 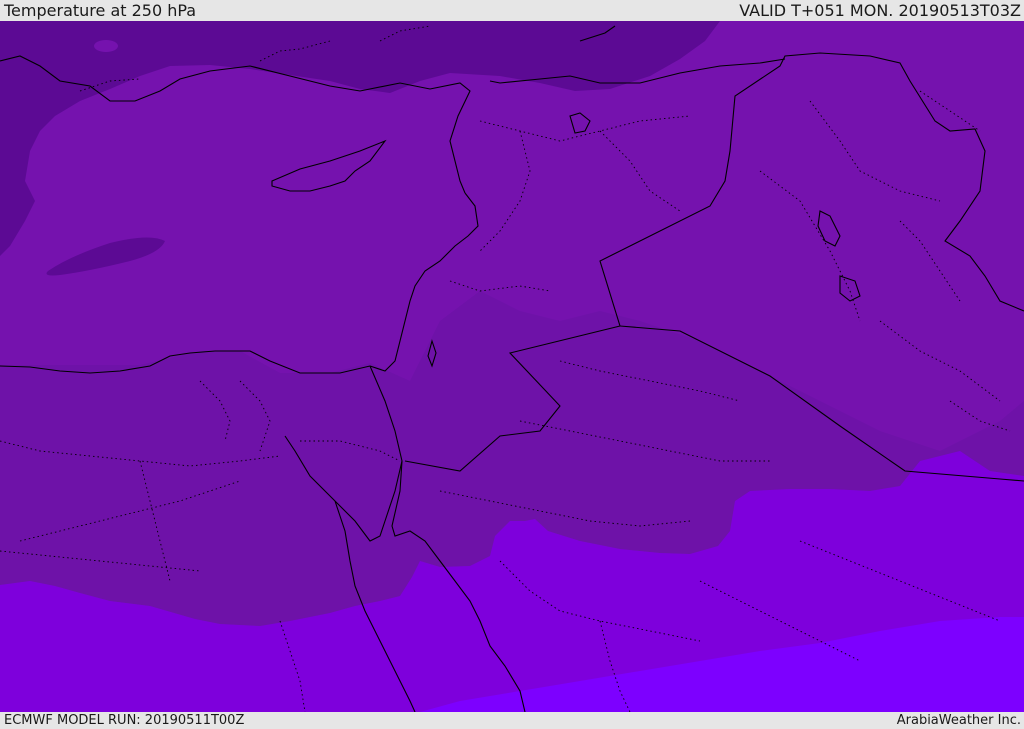 I want to click on model-run: ECMWF MODEL RUN: 20190511T00Z, so click(x=124, y=720).